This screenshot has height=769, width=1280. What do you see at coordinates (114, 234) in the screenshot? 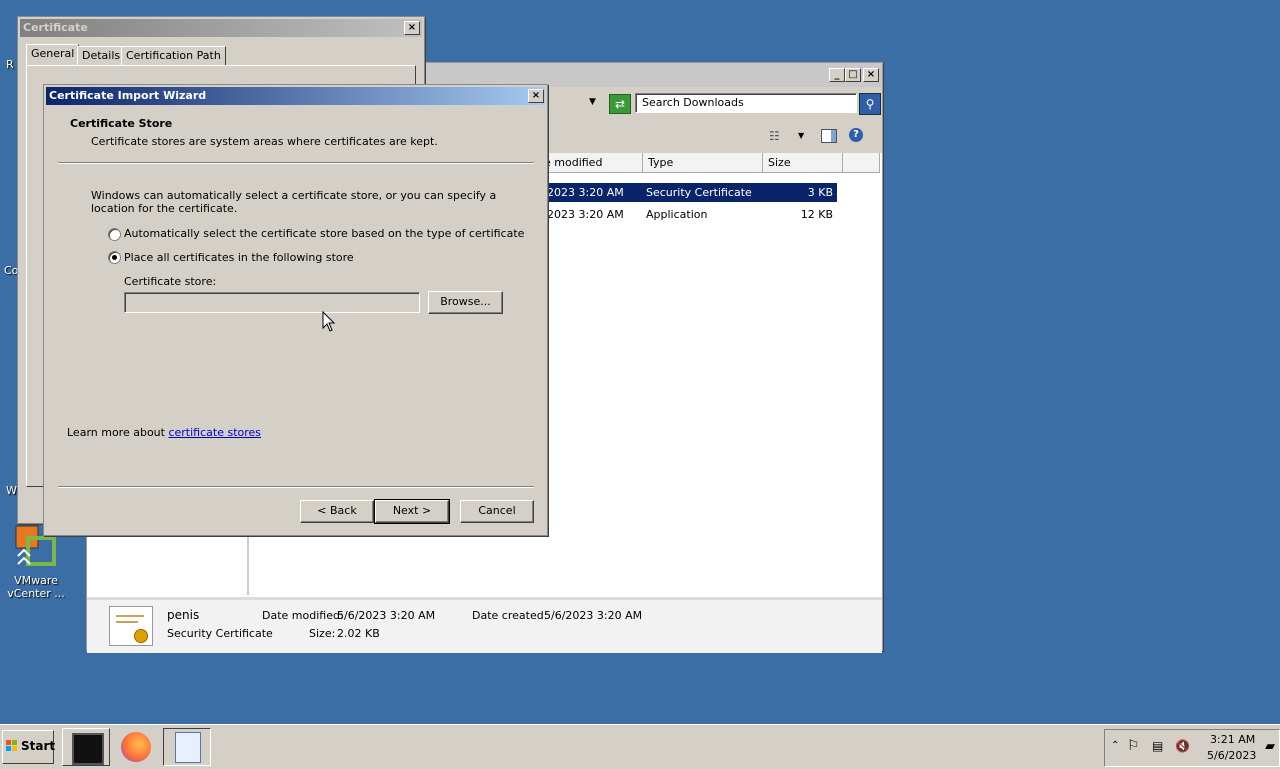
I see `radio-auto-select` at bounding box center [114, 234].